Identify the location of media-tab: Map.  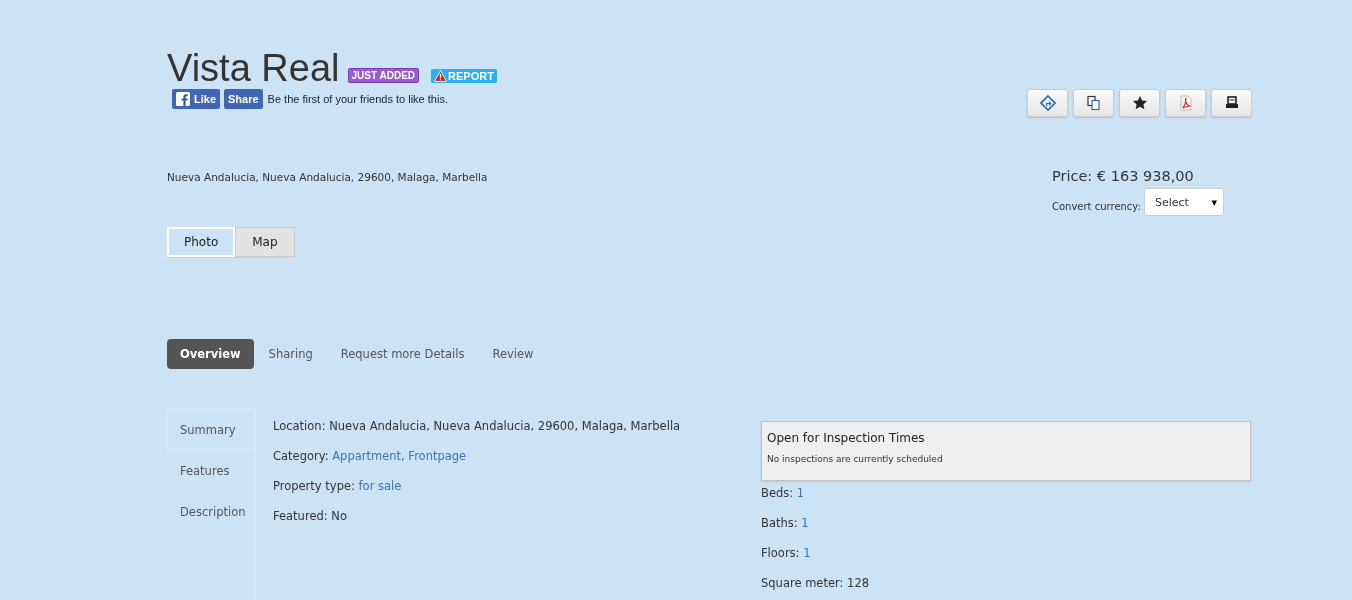
(265, 242).